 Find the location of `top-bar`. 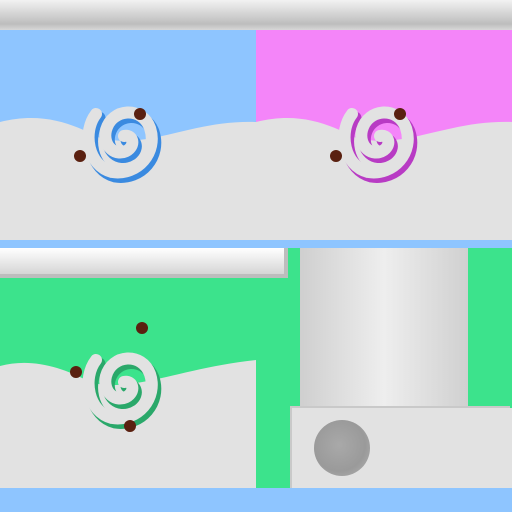

top-bar is located at coordinates (256, 15).